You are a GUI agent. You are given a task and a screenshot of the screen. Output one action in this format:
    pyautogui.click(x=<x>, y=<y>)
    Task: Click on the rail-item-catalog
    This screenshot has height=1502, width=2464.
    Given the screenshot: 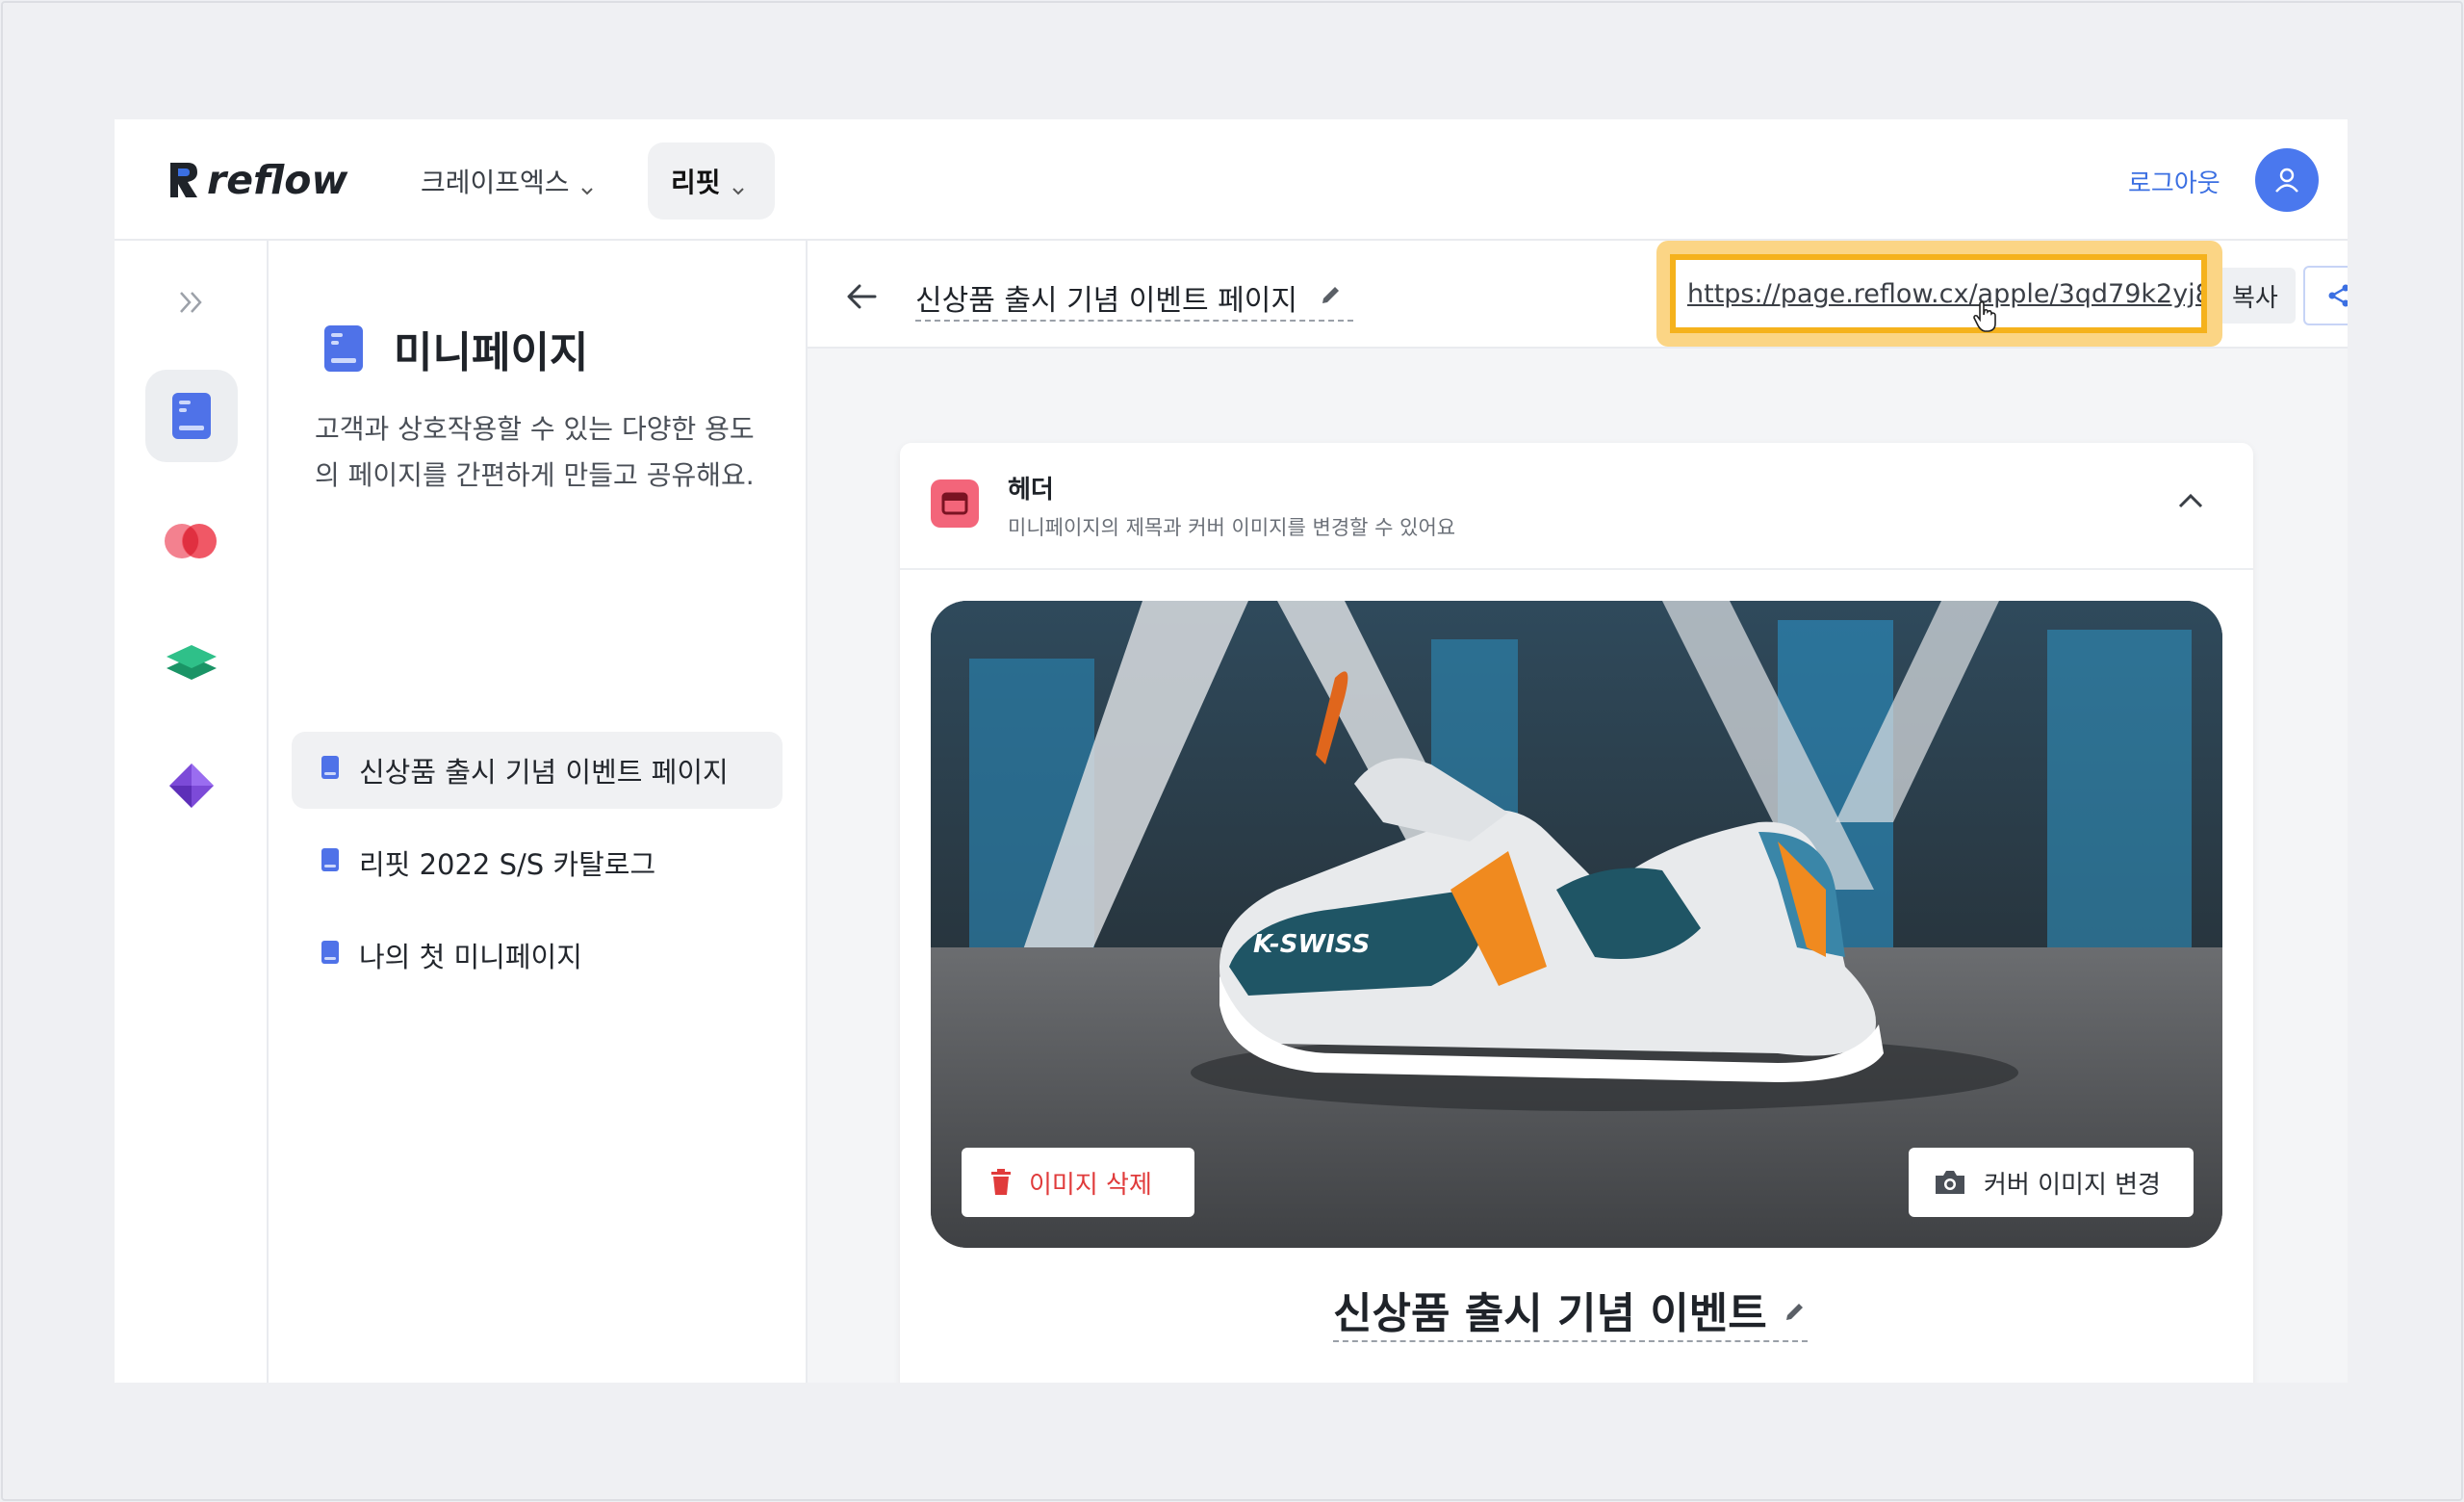 What is the action you would take?
    pyautogui.click(x=191, y=541)
    